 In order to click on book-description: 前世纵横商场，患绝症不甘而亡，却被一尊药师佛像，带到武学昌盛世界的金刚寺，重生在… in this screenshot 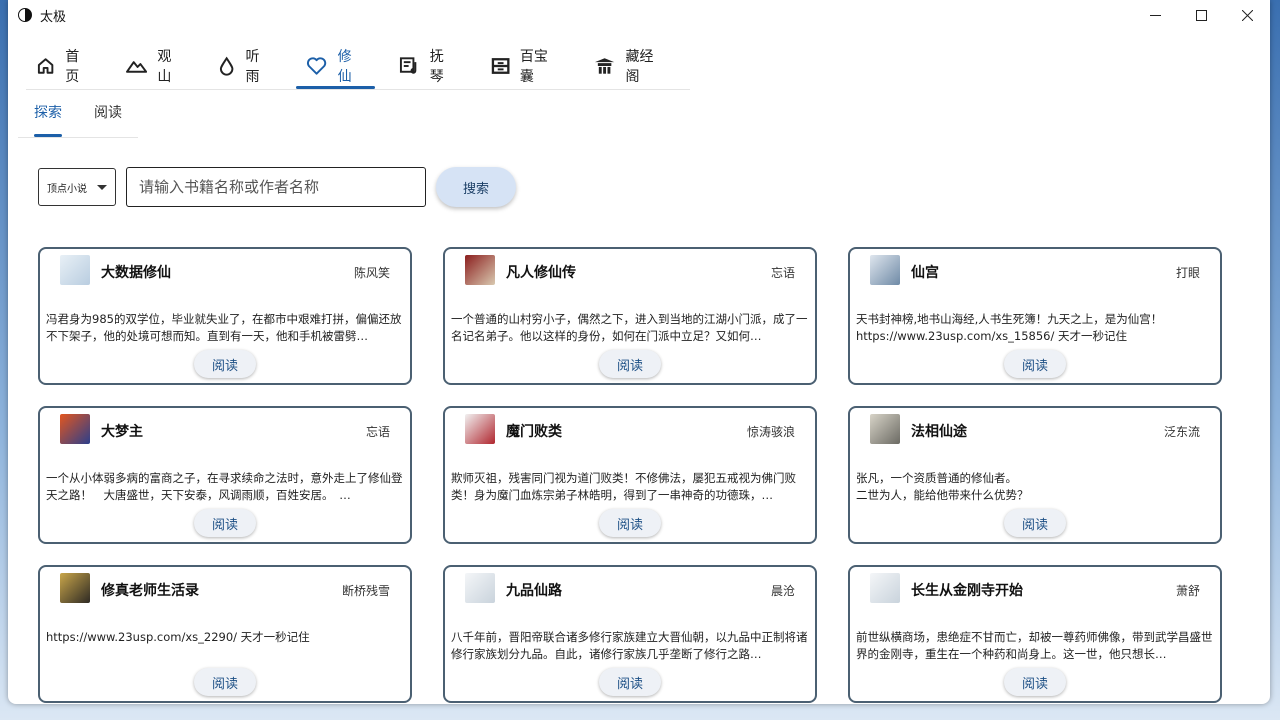, I will do `click(1034, 645)`.